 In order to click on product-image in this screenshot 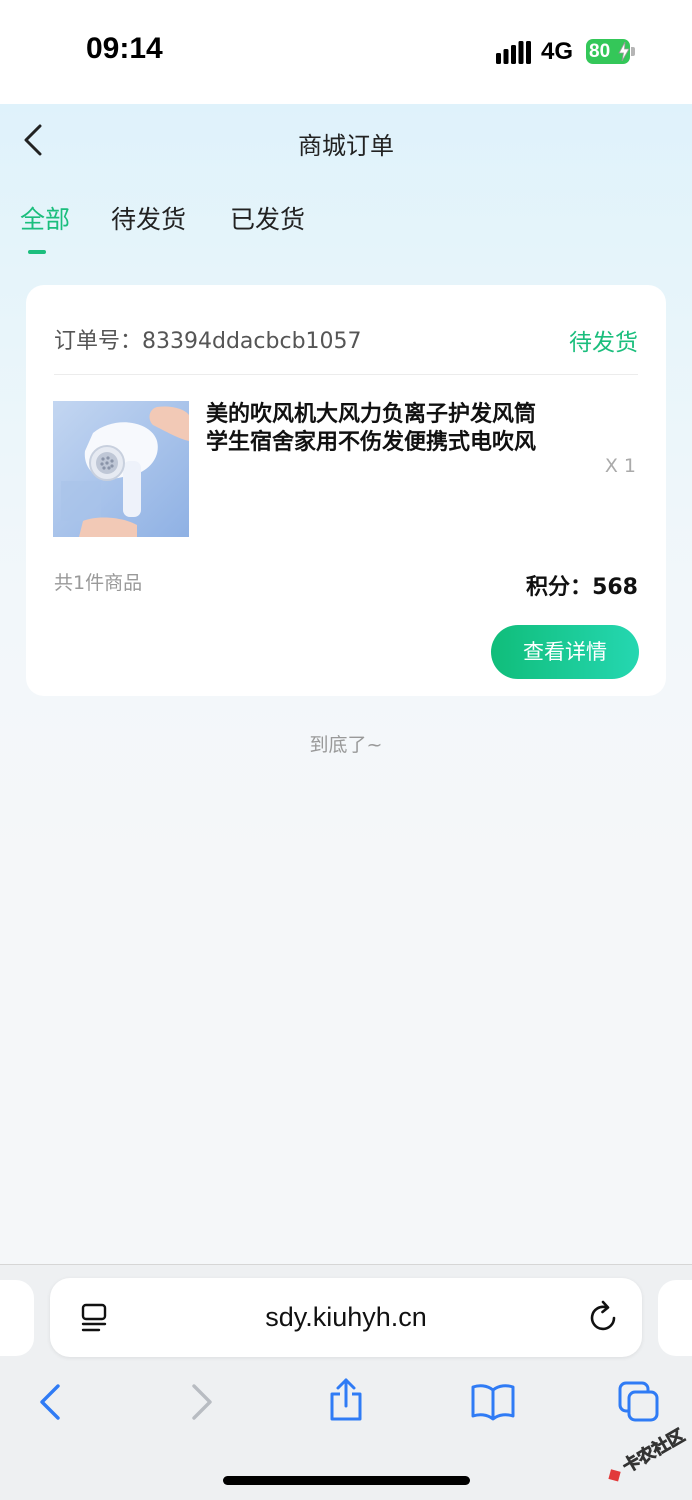, I will do `click(121, 469)`.